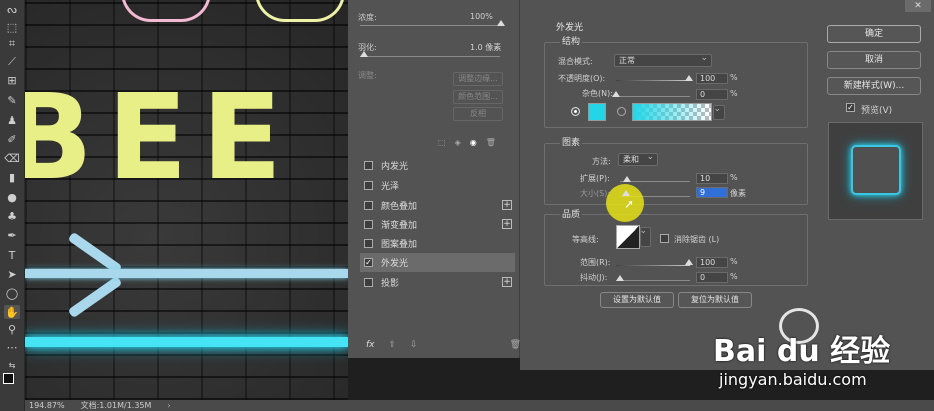 The image size is (934, 411). Describe the element at coordinates (12, 347) in the screenshot. I see `more-icon: ⋯` at that location.